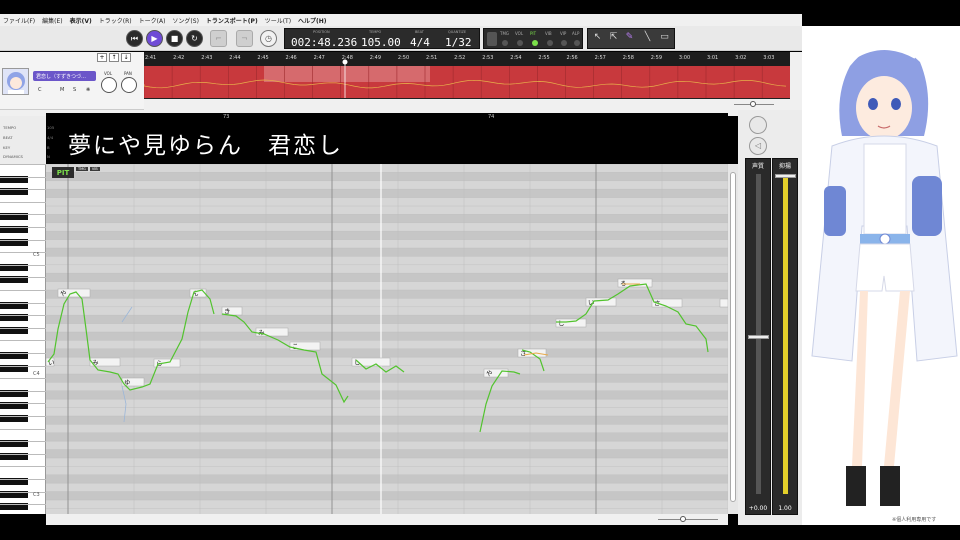 The width and height of the screenshot is (960, 540). Describe the element at coordinates (48, 156) in the screenshot. I see `dynamics-row-value: N` at that location.